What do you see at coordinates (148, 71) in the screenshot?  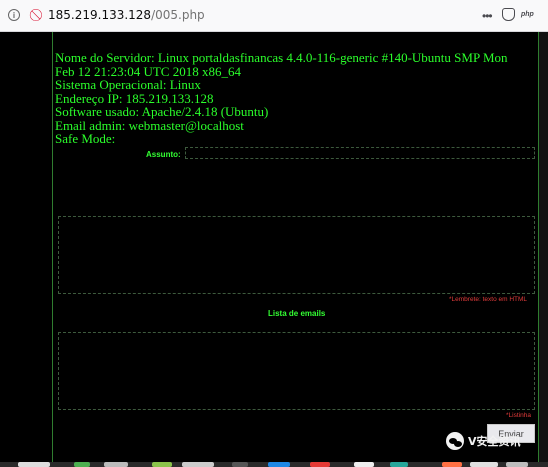 I see `server-name-line-cont: Feb 12 21:23:04 UTC 2018 x86_64` at bounding box center [148, 71].